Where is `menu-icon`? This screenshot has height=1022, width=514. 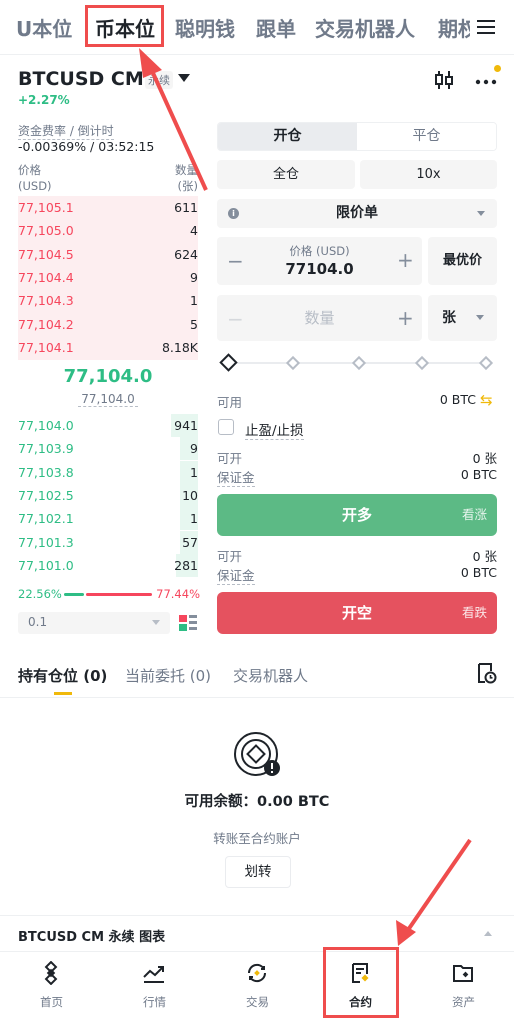
menu-icon is located at coordinates (486, 27).